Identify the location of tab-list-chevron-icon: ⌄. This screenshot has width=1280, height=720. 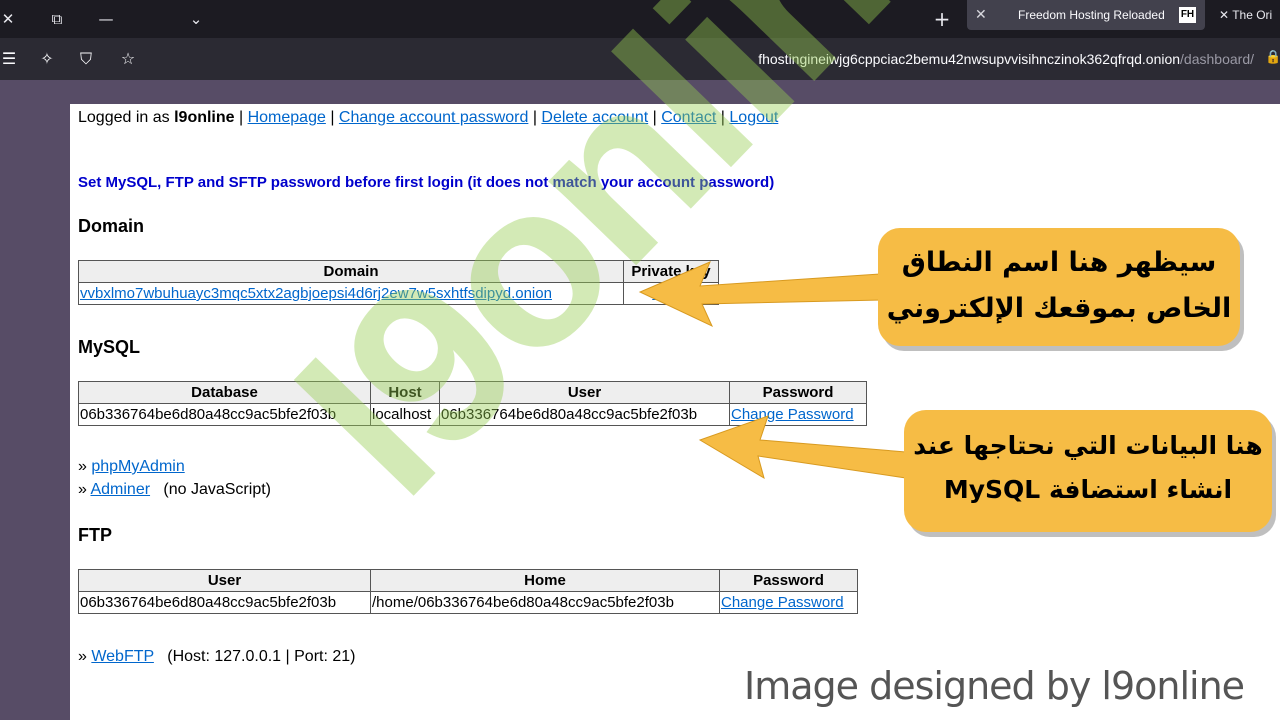
(196, 19).